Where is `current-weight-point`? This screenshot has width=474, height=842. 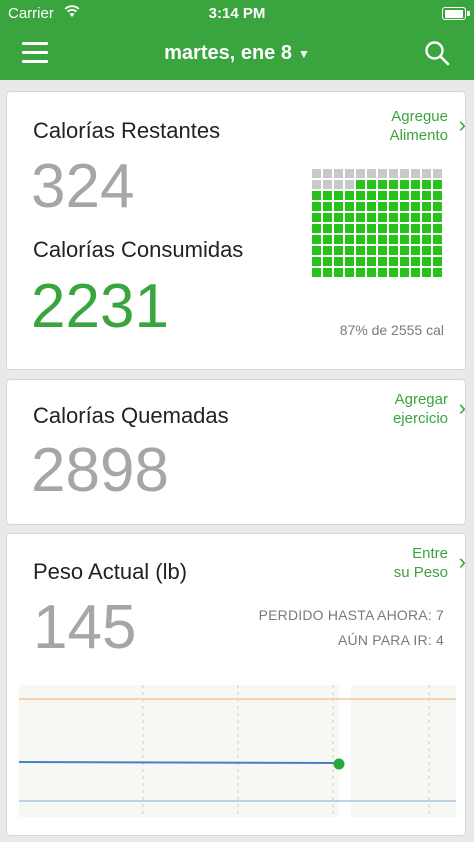
current-weight-point is located at coordinates (339, 764).